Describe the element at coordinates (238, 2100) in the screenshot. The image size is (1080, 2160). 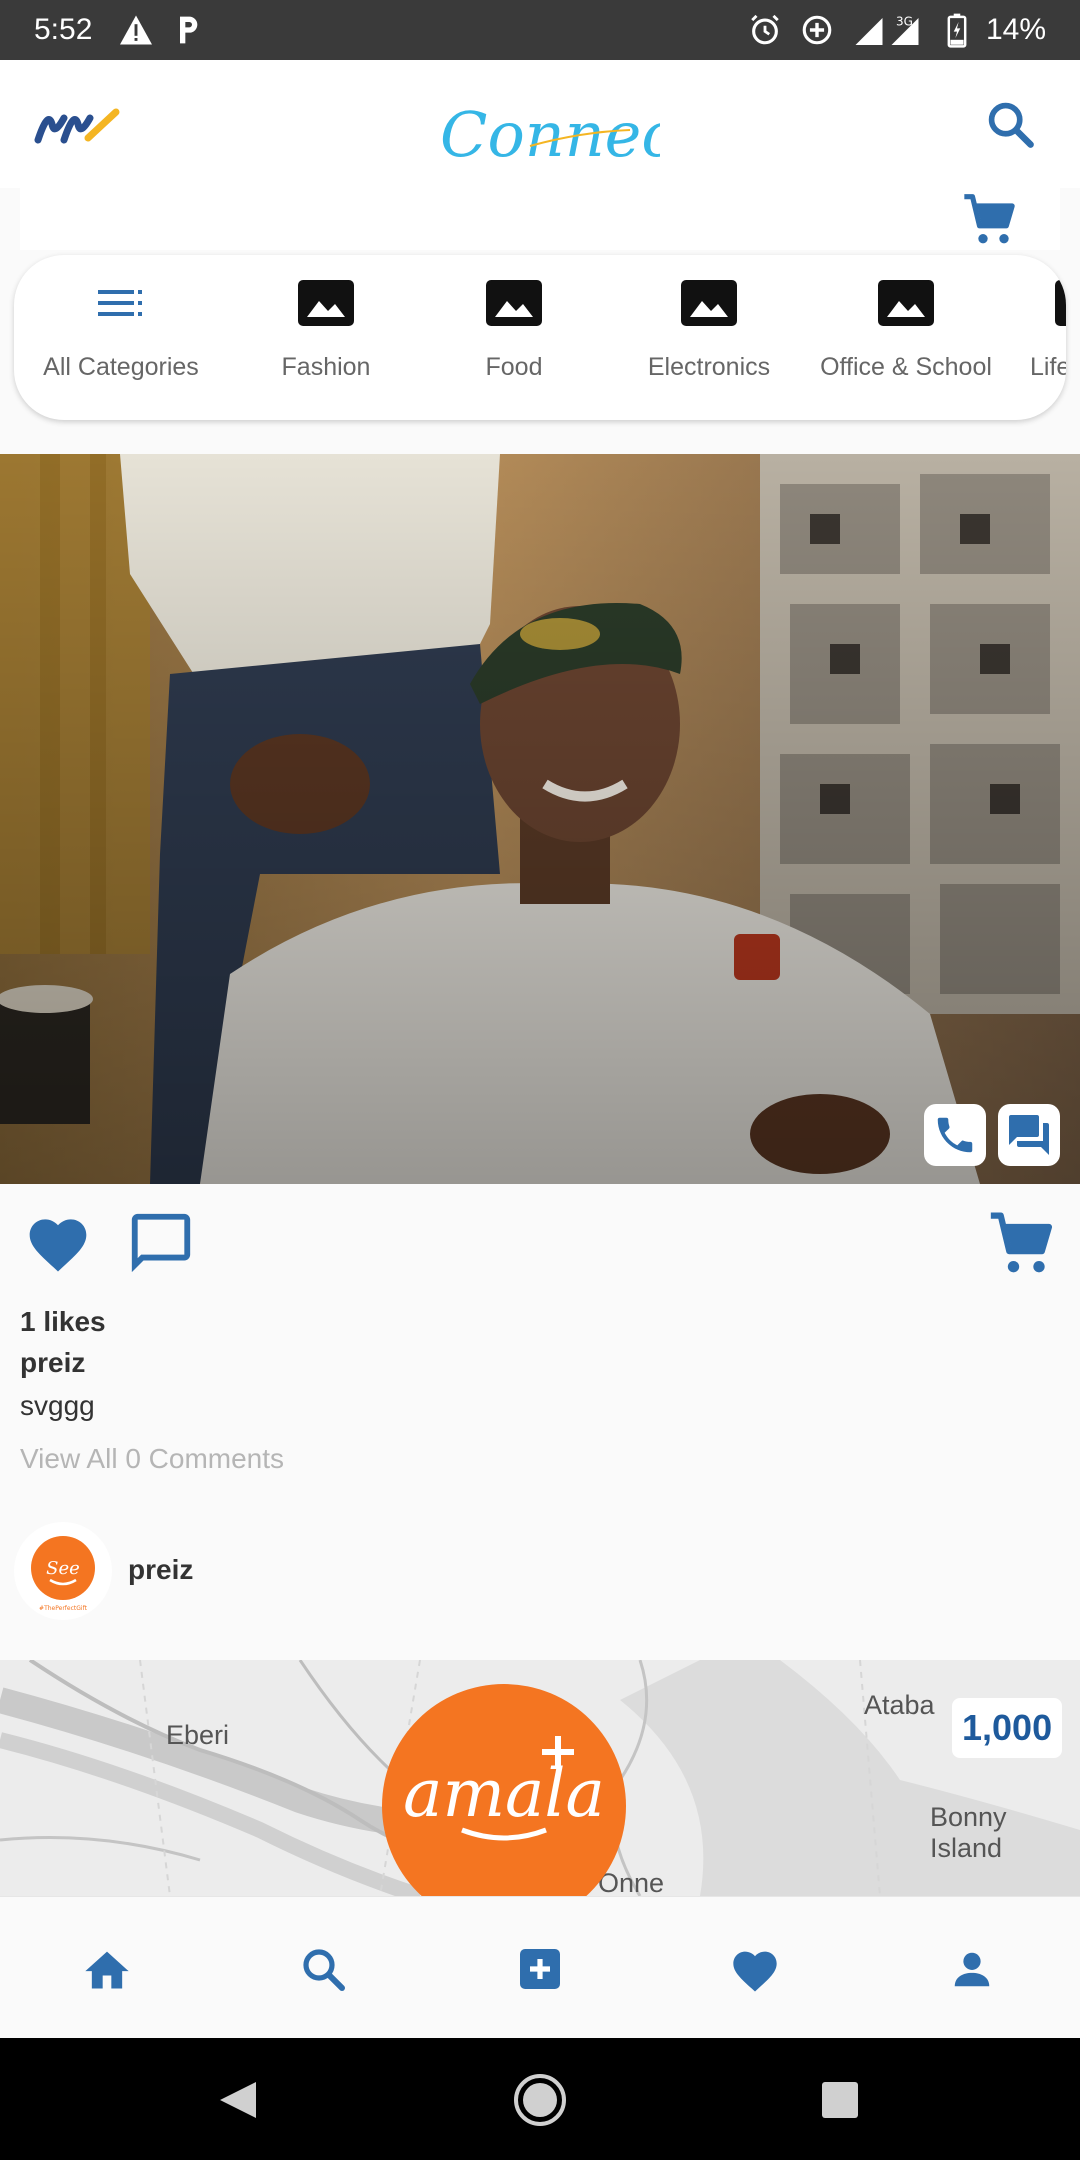
I see `back-icon` at that location.